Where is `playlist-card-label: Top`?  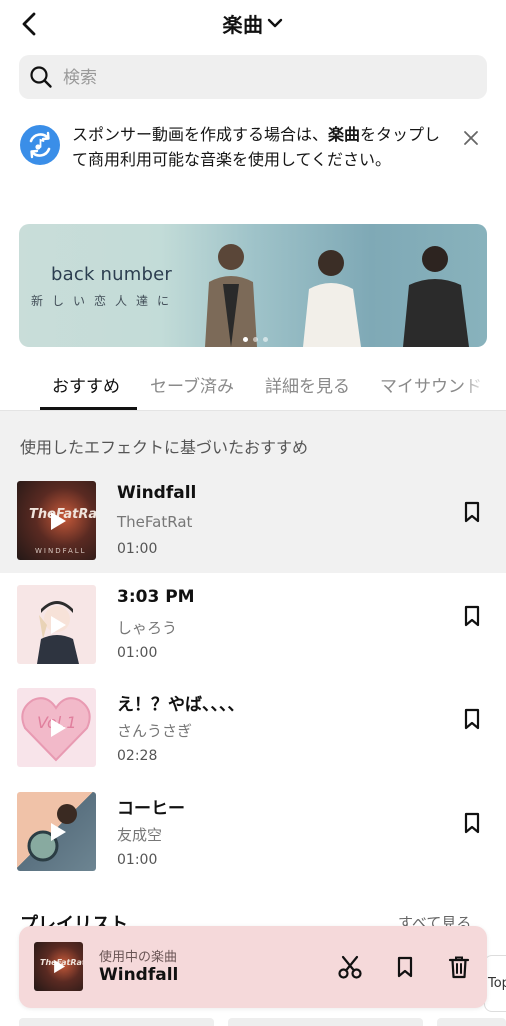
playlist-card-label: Top is located at coordinates (497, 983).